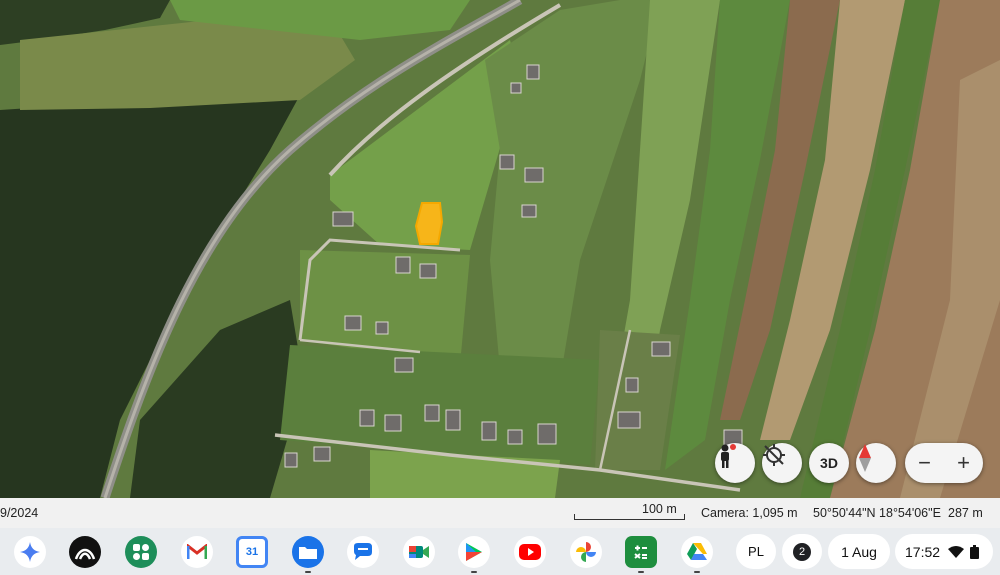 This screenshot has width=1000, height=575. What do you see at coordinates (419, 552) in the screenshot?
I see `meet-icon` at bounding box center [419, 552].